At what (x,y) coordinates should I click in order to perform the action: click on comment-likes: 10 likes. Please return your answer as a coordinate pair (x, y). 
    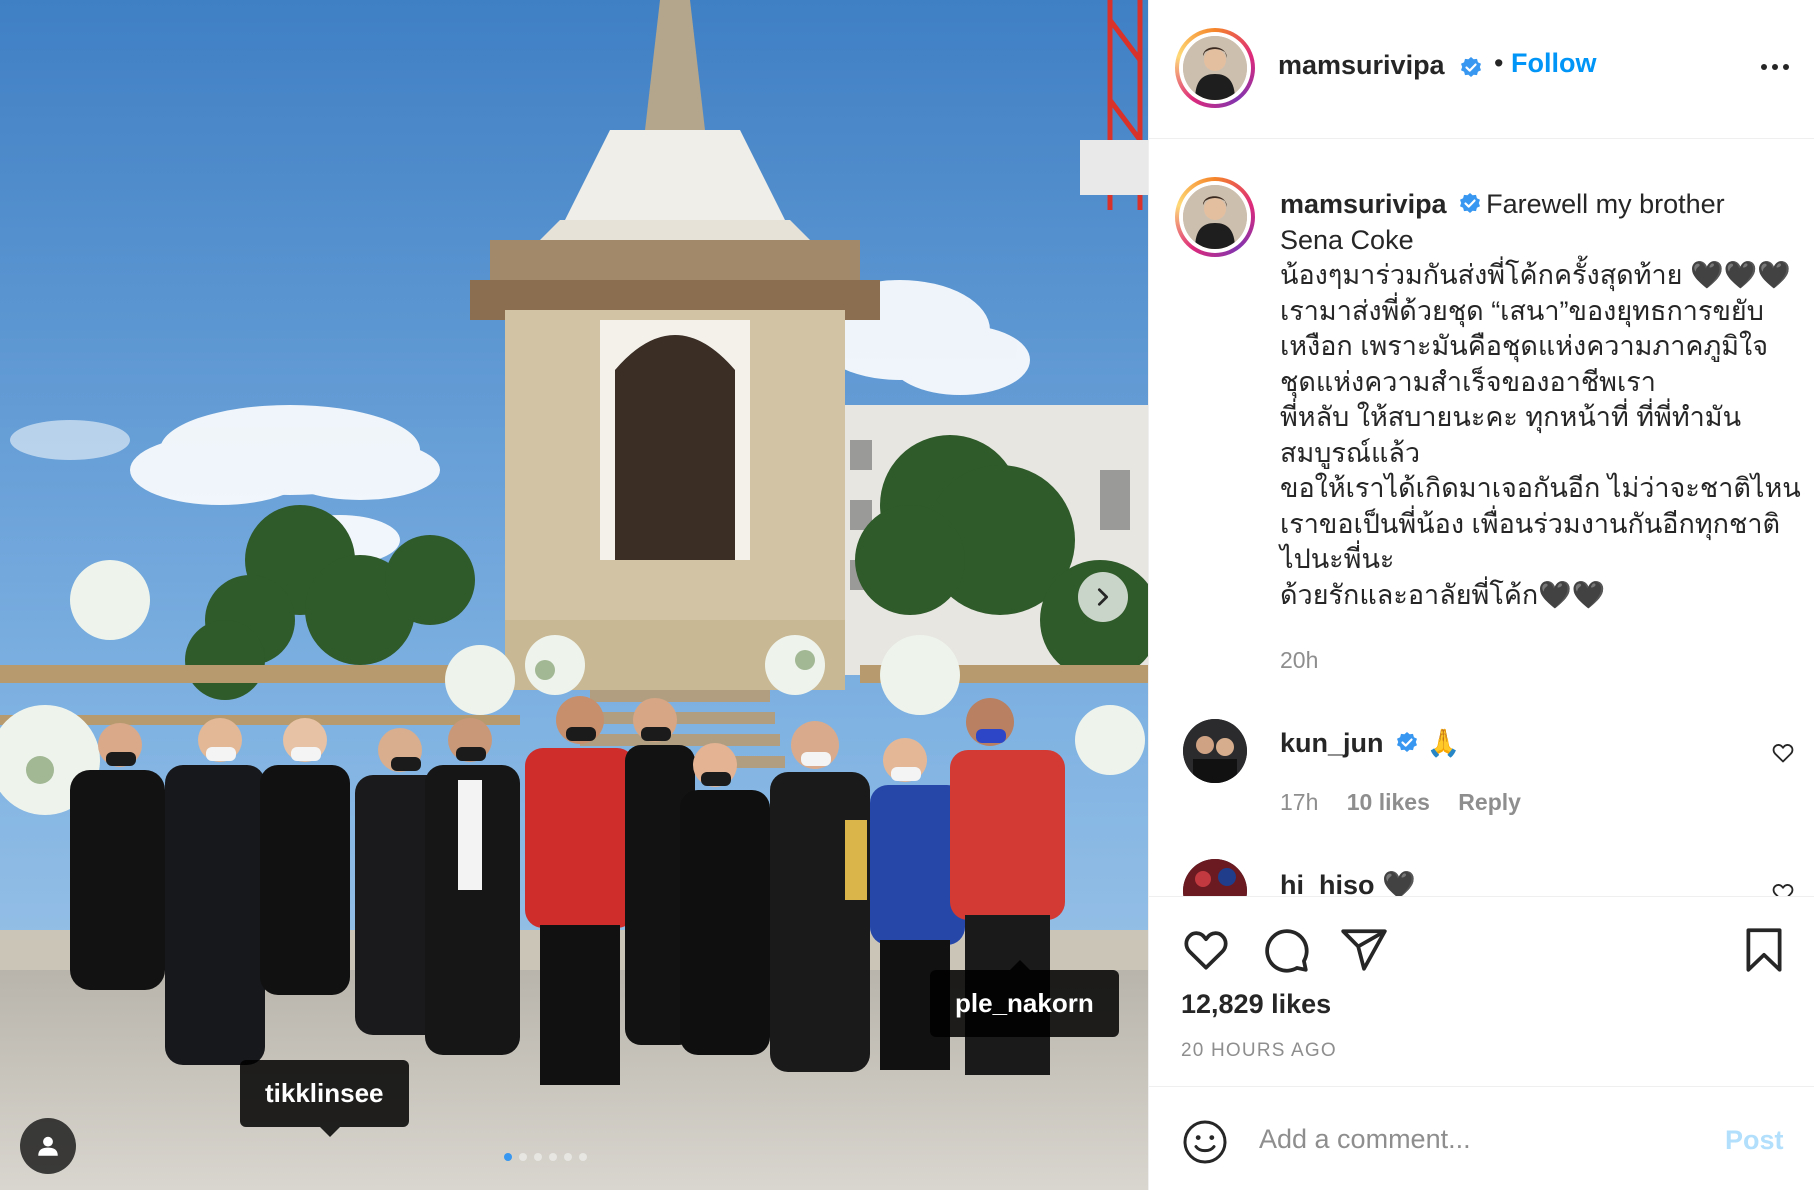
    Looking at the image, I should click on (1388, 802).